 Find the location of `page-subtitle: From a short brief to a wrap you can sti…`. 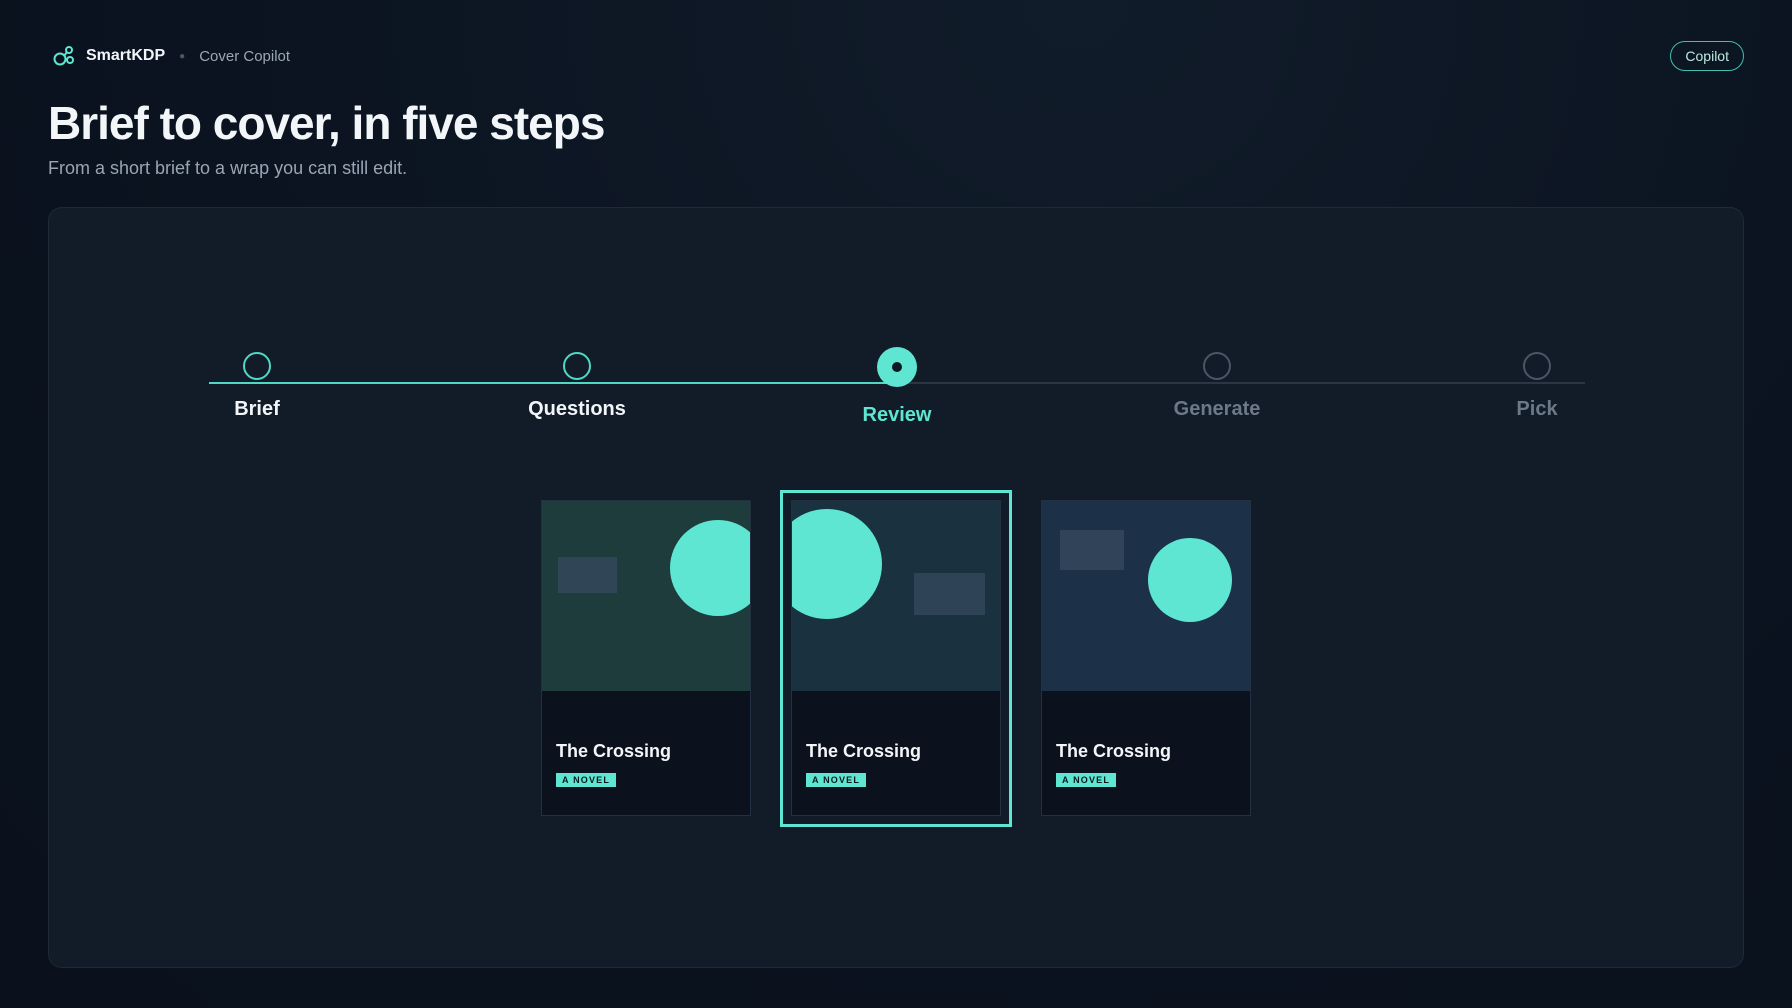

page-subtitle: From a short brief to a wrap you can sti… is located at coordinates (228, 168).